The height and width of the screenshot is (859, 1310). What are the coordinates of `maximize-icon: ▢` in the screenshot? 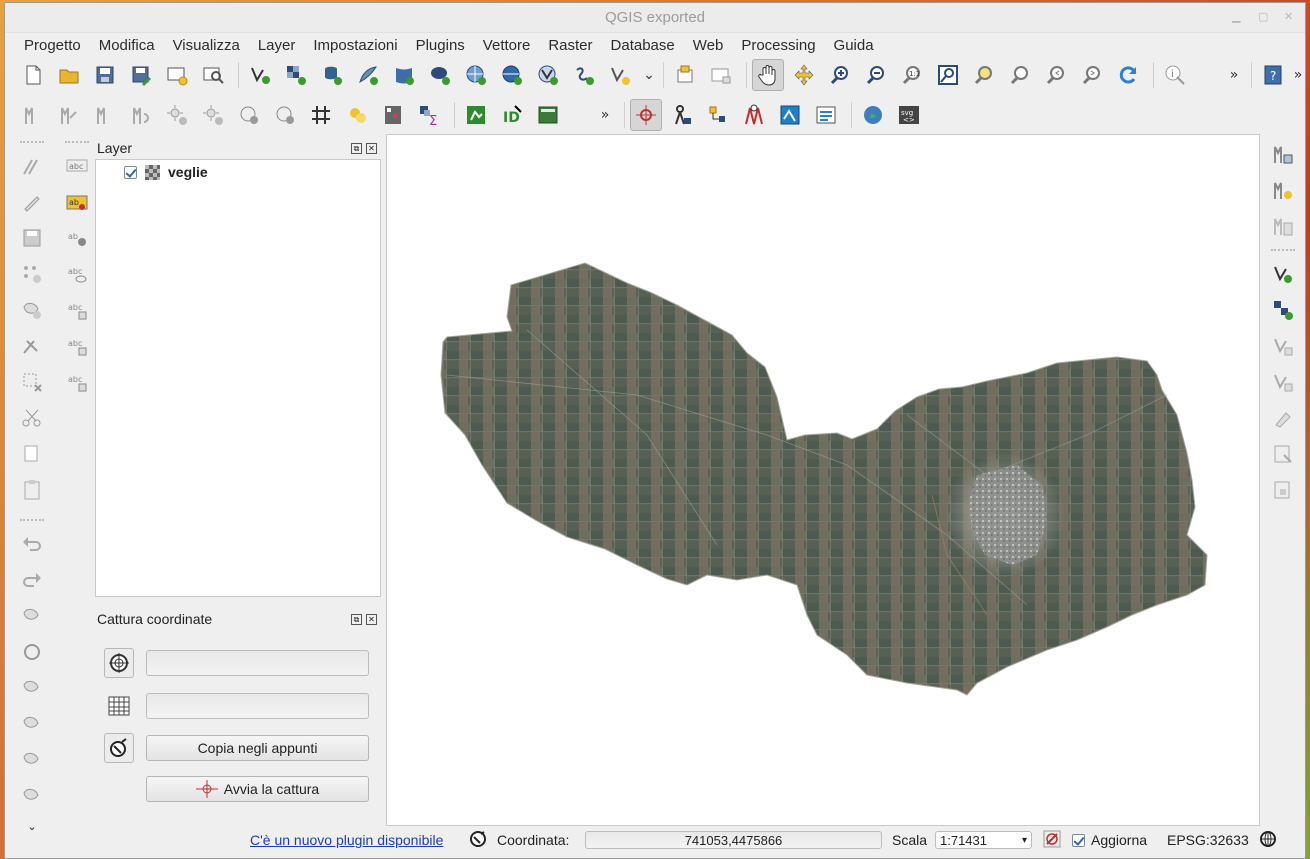 It's located at (1263, 16).